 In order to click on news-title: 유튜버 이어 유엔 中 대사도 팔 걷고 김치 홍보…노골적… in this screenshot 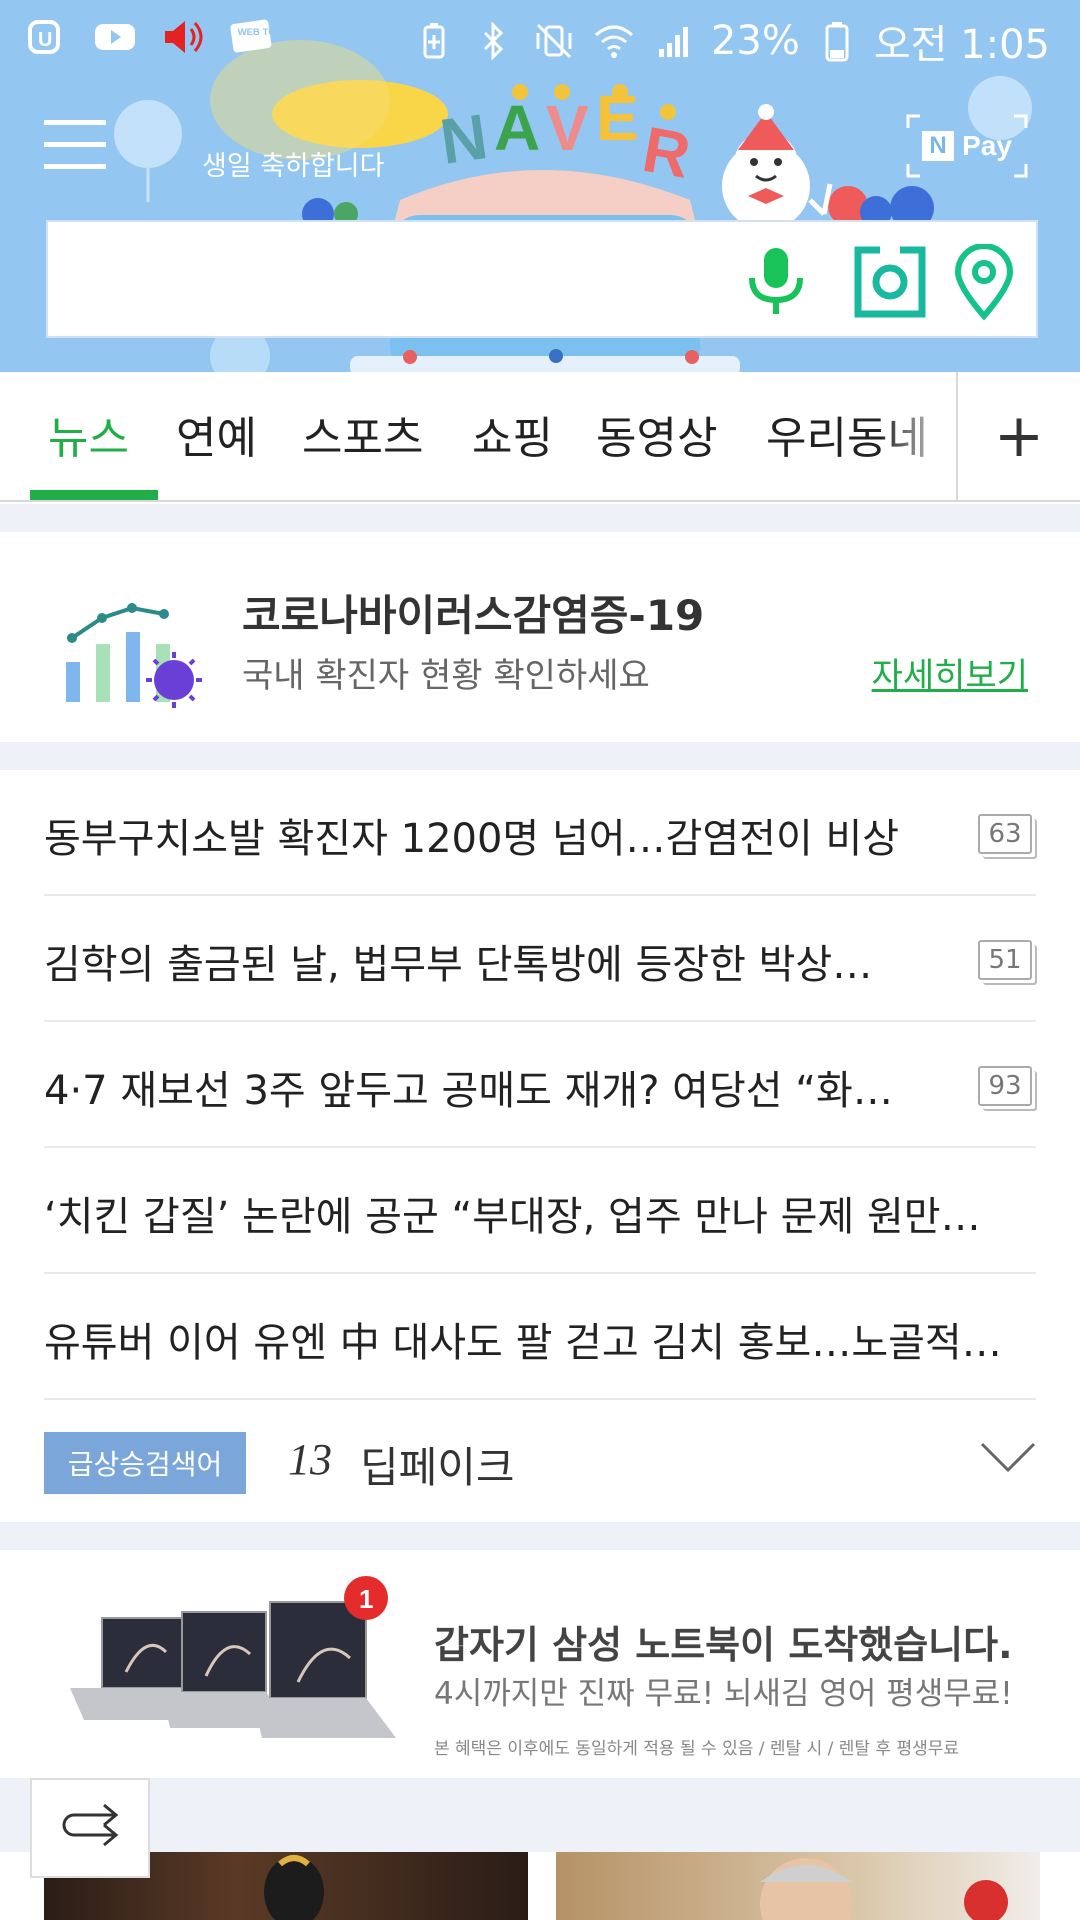, I will do `click(523, 1343)`.